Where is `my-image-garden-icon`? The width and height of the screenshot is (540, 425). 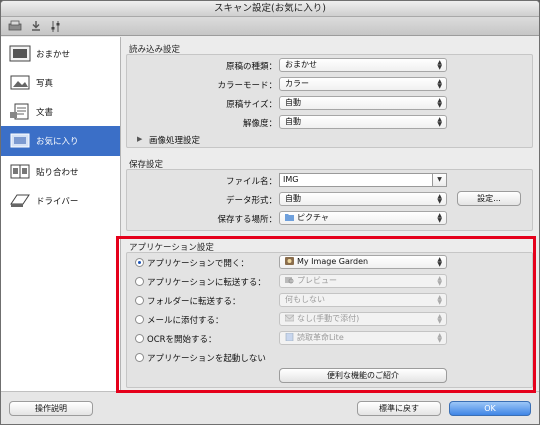 my-image-garden-icon is located at coordinates (289, 261).